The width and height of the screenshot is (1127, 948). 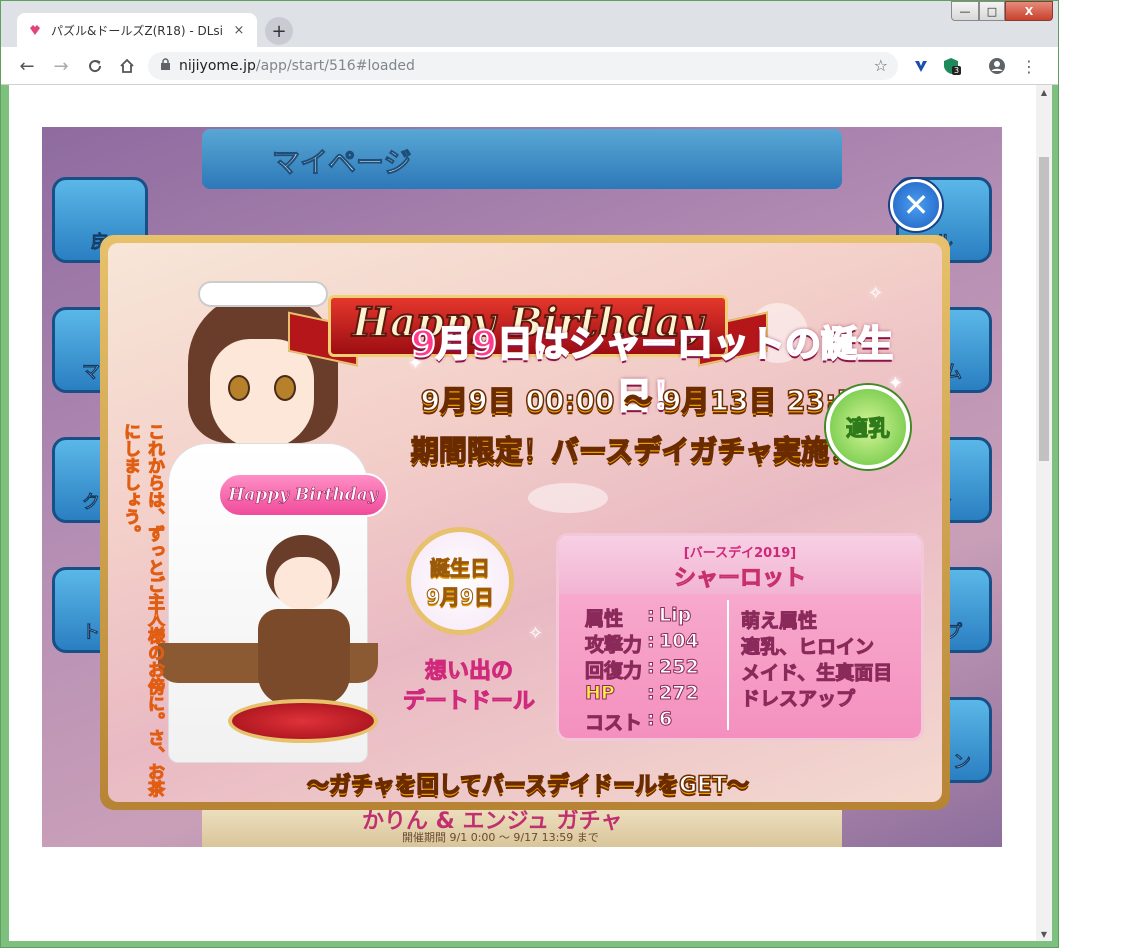 I want to click on stat-key: コスト, so click(x=614, y=723).